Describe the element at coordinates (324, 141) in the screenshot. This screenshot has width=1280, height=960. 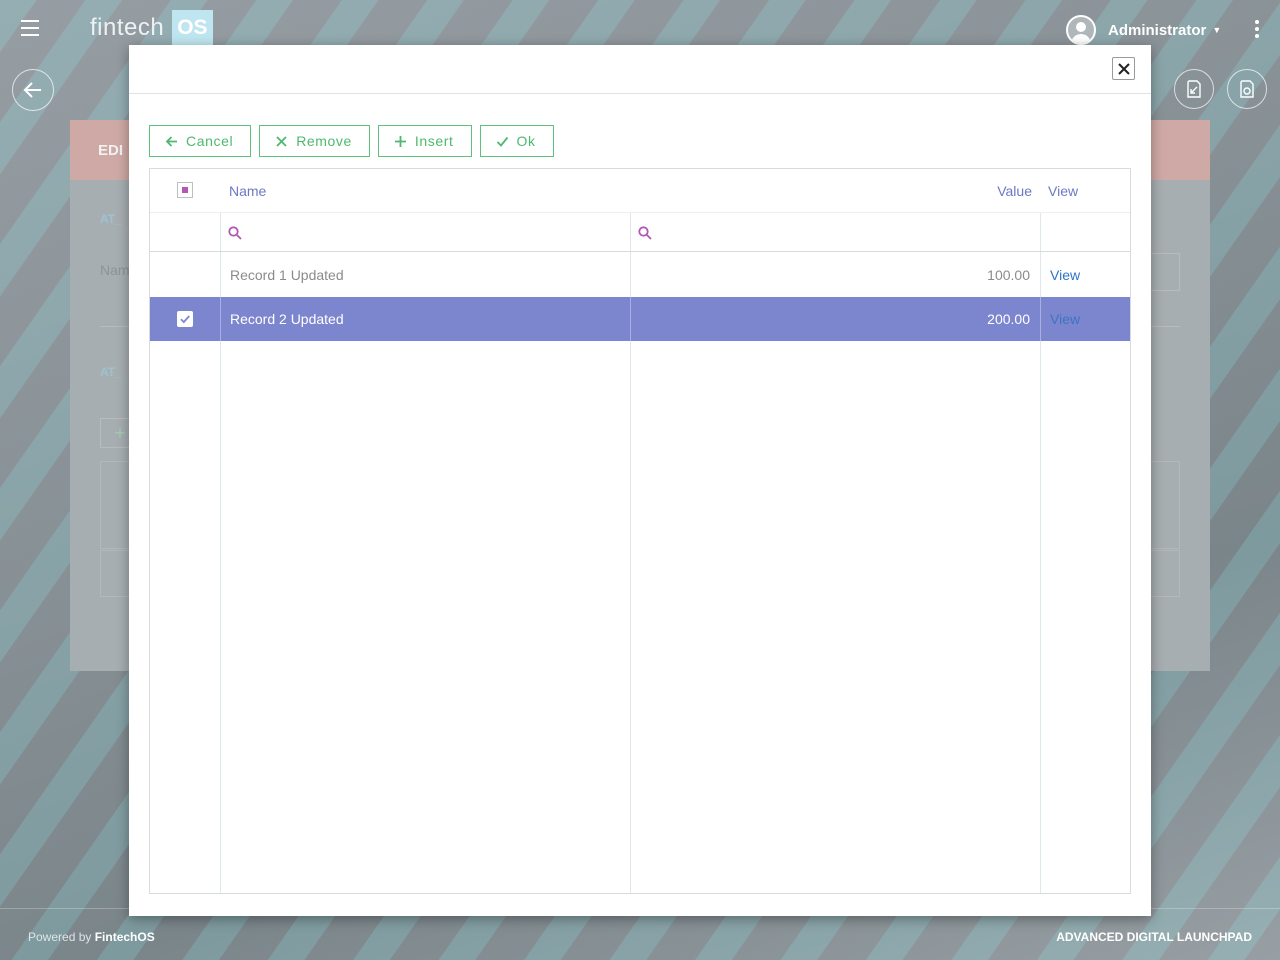
I see `remove-label: Remove` at that location.